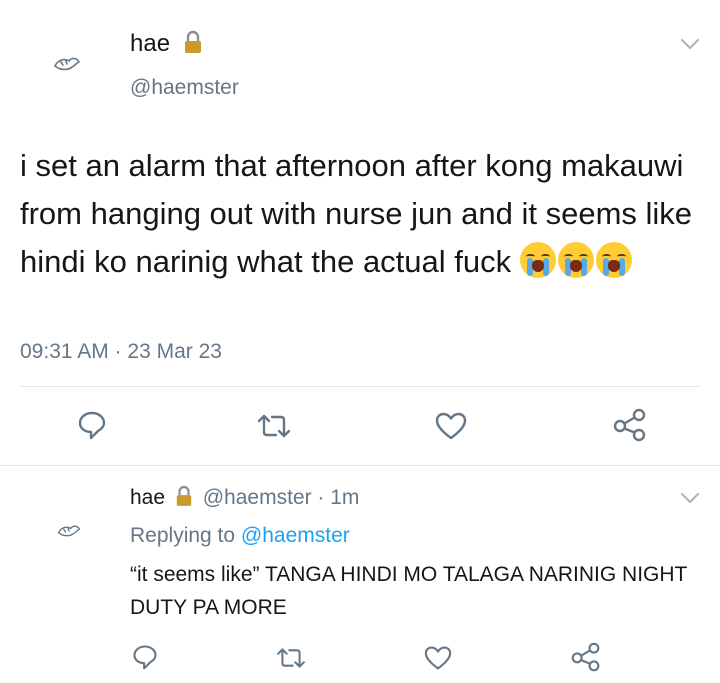  I want to click on replying-to-link: @haemster, so click(295, 535).